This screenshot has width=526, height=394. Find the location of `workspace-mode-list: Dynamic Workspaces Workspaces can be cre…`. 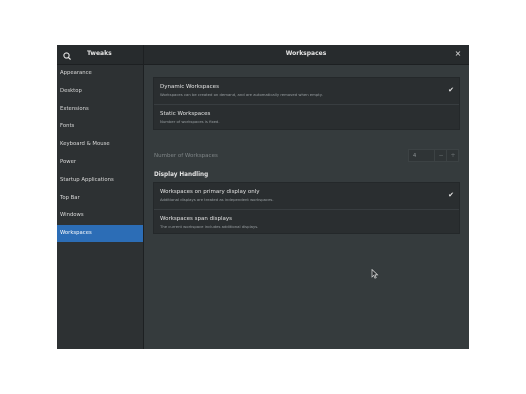

workspace-mode-list: Dynamic Workspaces Workspaces can be cre… is located at coordinates (306, 103).